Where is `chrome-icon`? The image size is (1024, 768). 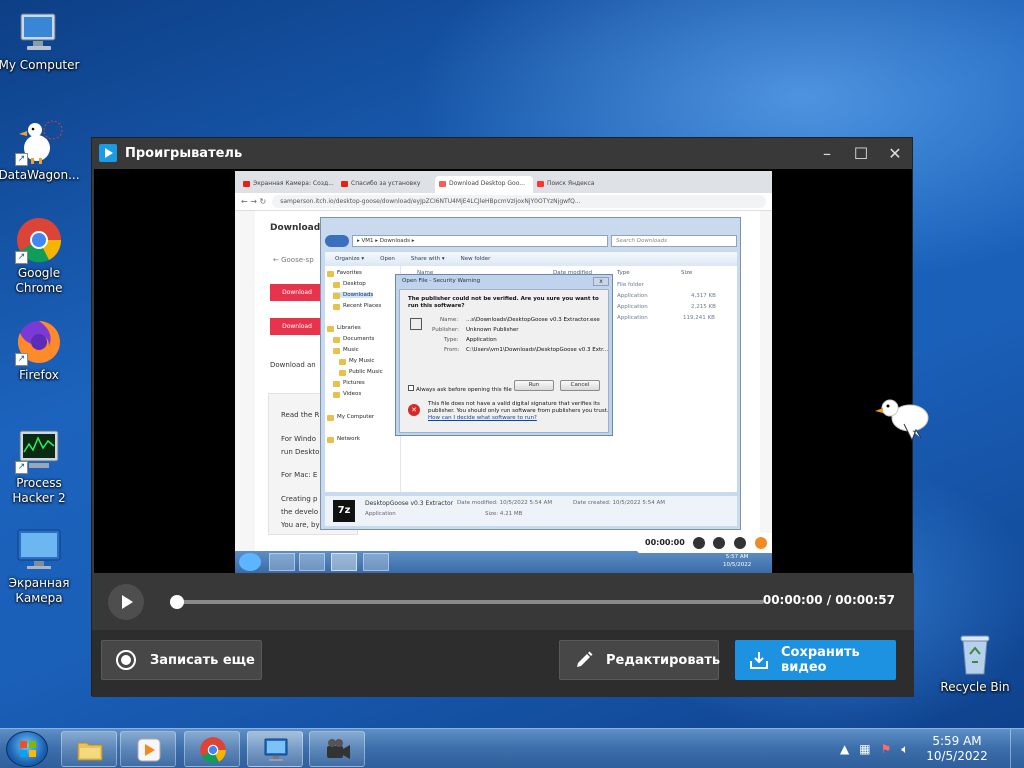 chrome-icon is located at coordinates (213, 750).